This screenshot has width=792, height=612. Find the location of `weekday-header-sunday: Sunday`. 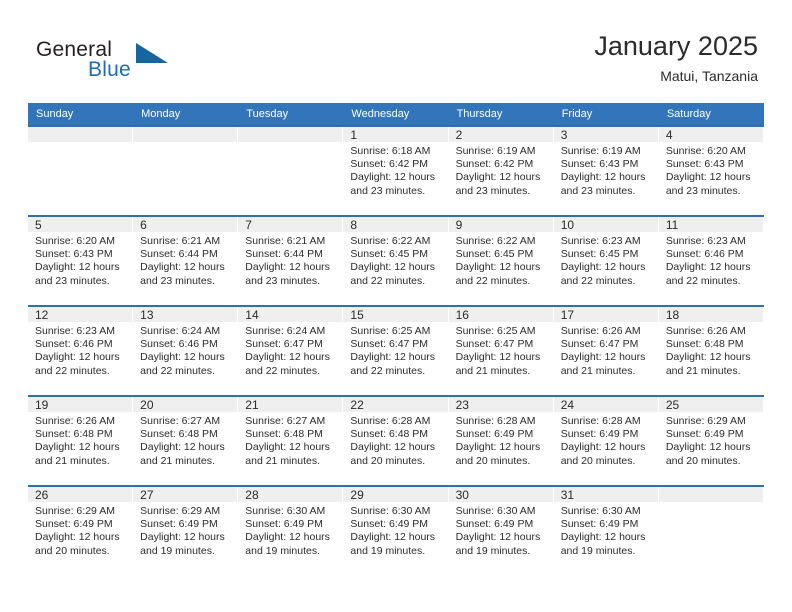

weekday-header-sunday: Sunday is located at coordinates (55, 114).